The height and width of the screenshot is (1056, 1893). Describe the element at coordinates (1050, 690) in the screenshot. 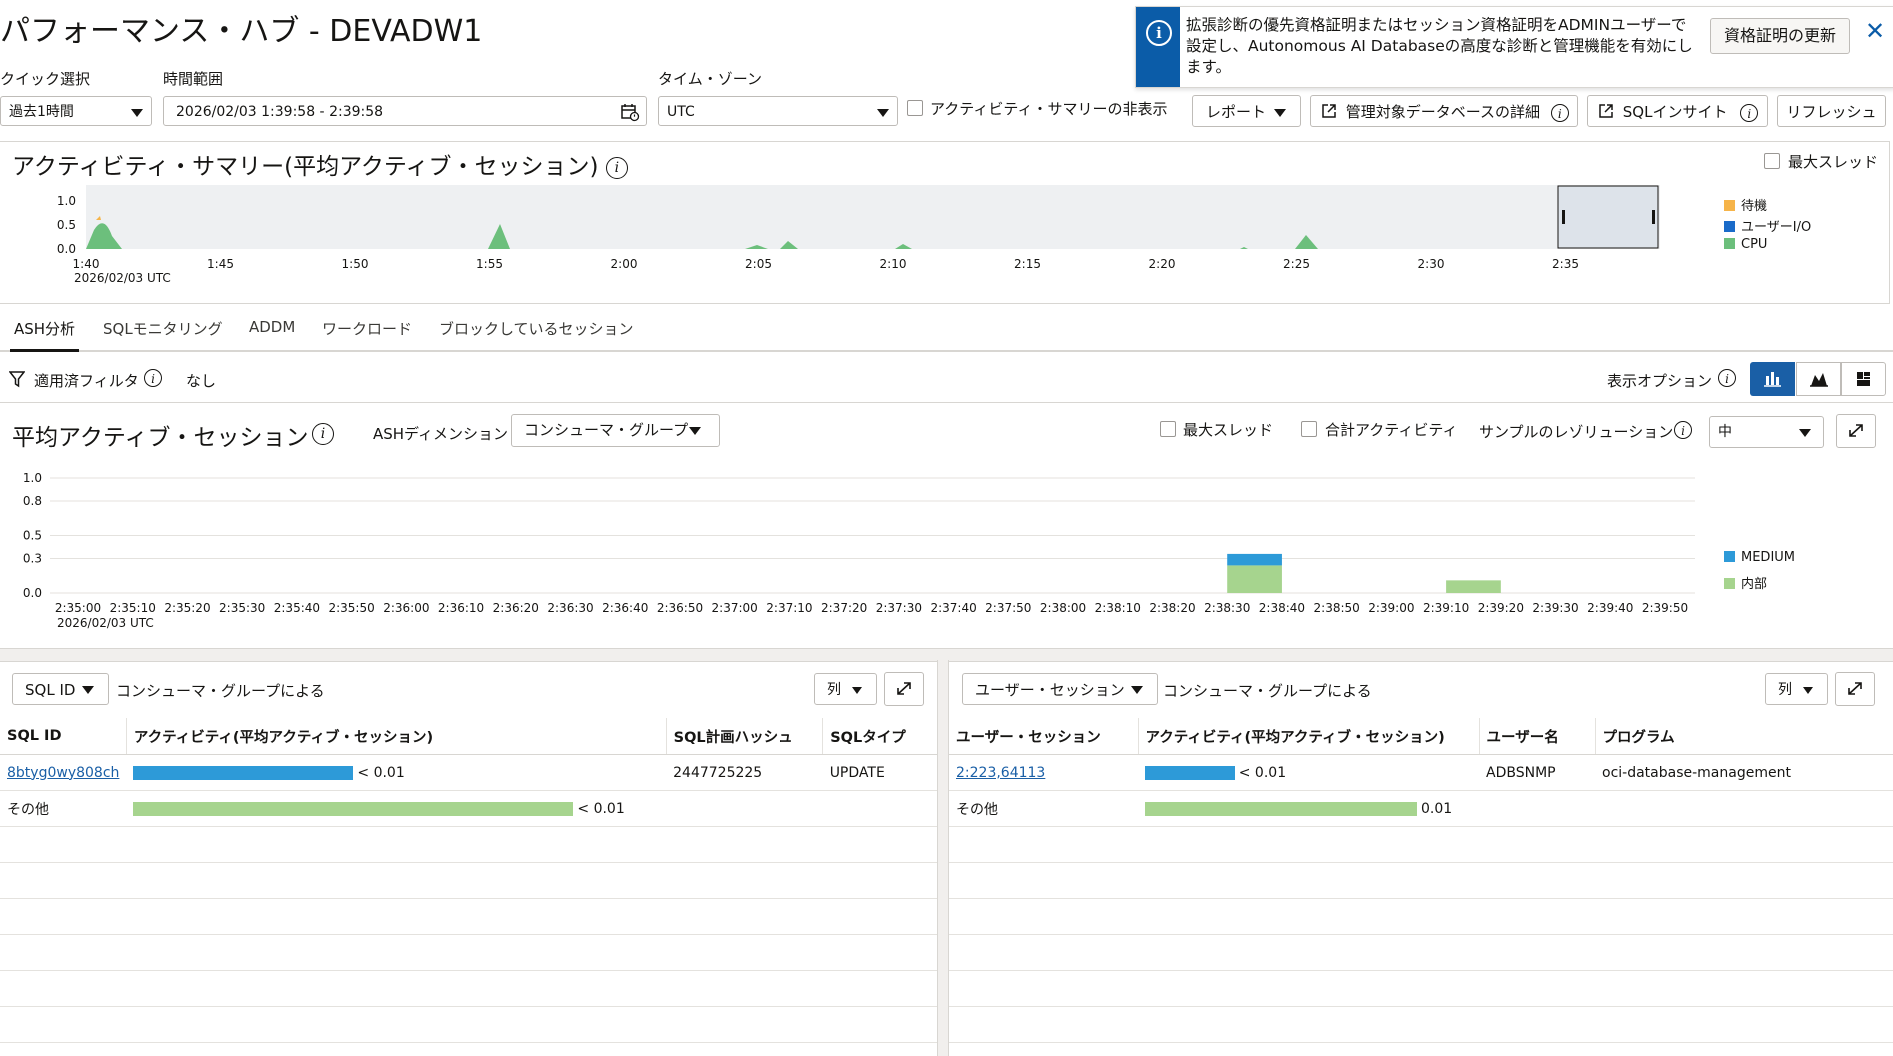

I see `session-dimension-value: ユーザー・セッション` at that location.